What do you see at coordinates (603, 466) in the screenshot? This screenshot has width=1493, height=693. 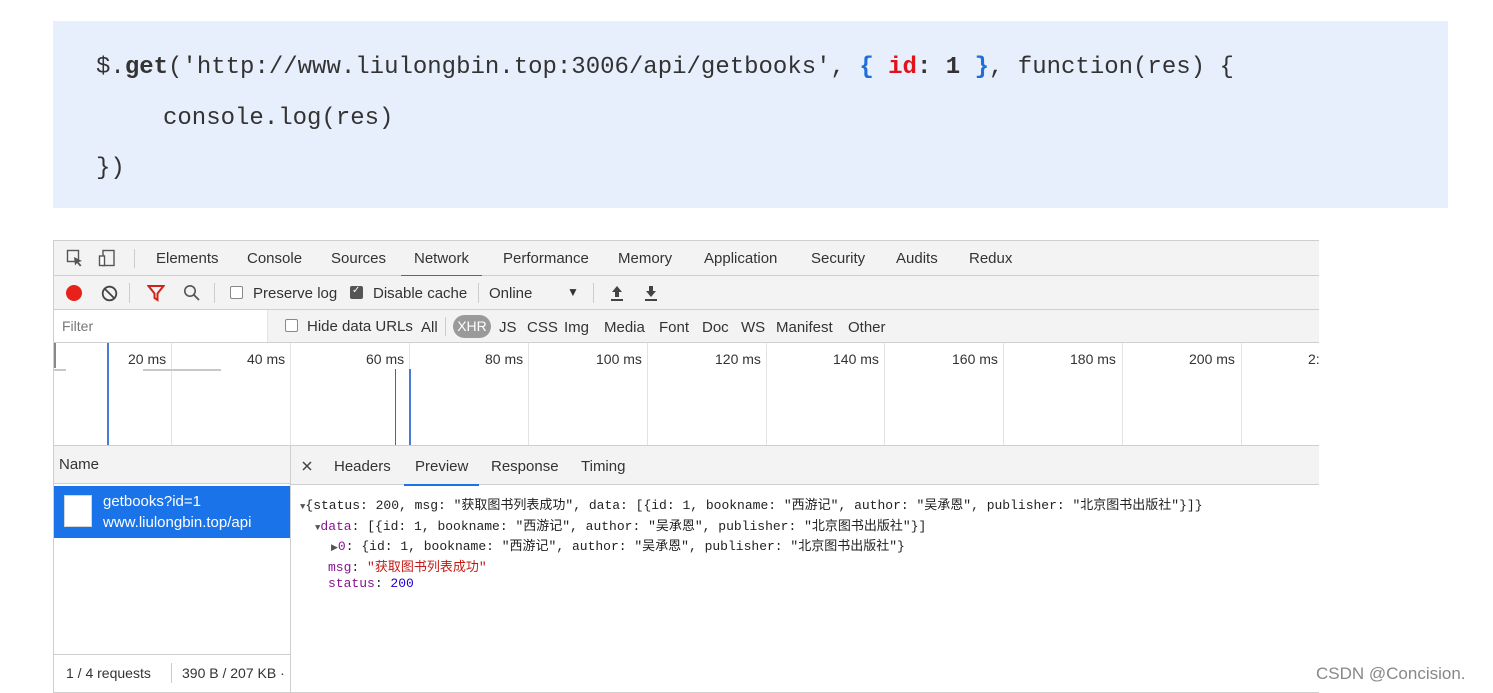 I see `tab-timing: Timing` at bounding box center [603, 466].